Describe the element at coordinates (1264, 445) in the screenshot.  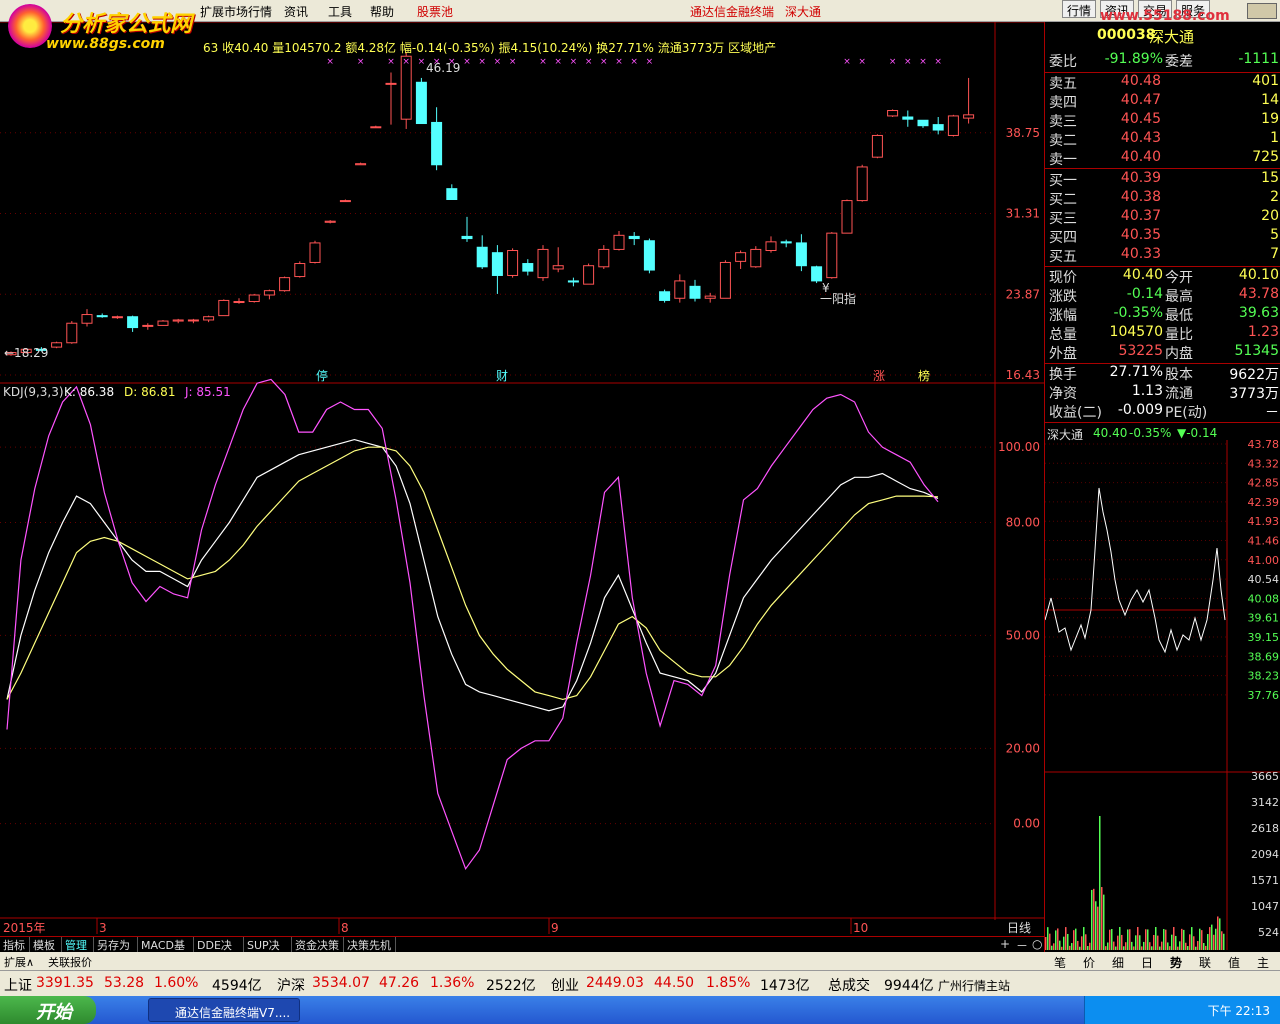
I see `intraday-tick: 43.78` at that location.